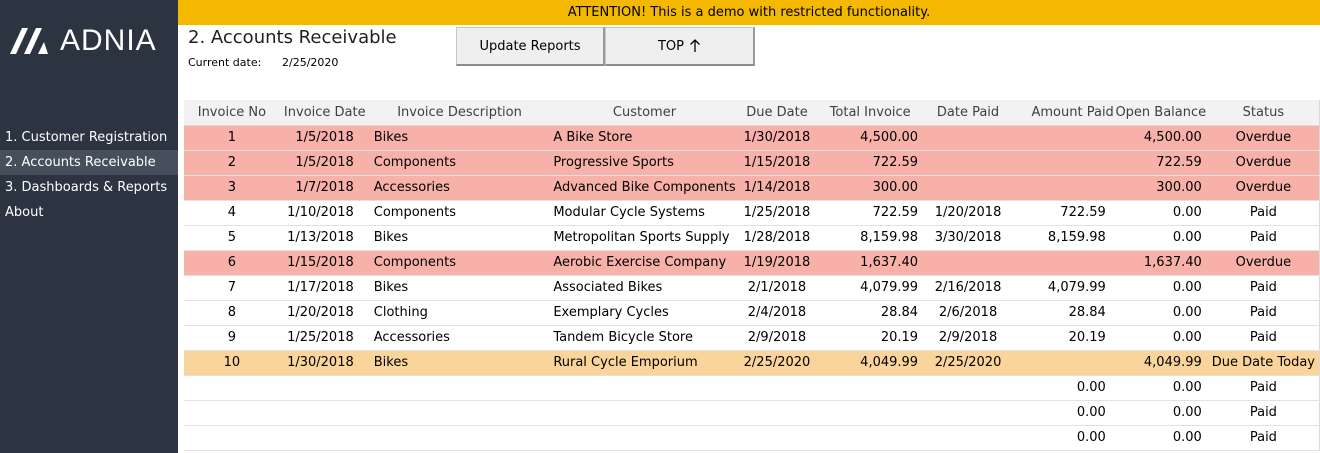 The height and width of the screenshot is (453, 1320). I want to click on cell-amount-paid: 0.00, so click(1061, 388).